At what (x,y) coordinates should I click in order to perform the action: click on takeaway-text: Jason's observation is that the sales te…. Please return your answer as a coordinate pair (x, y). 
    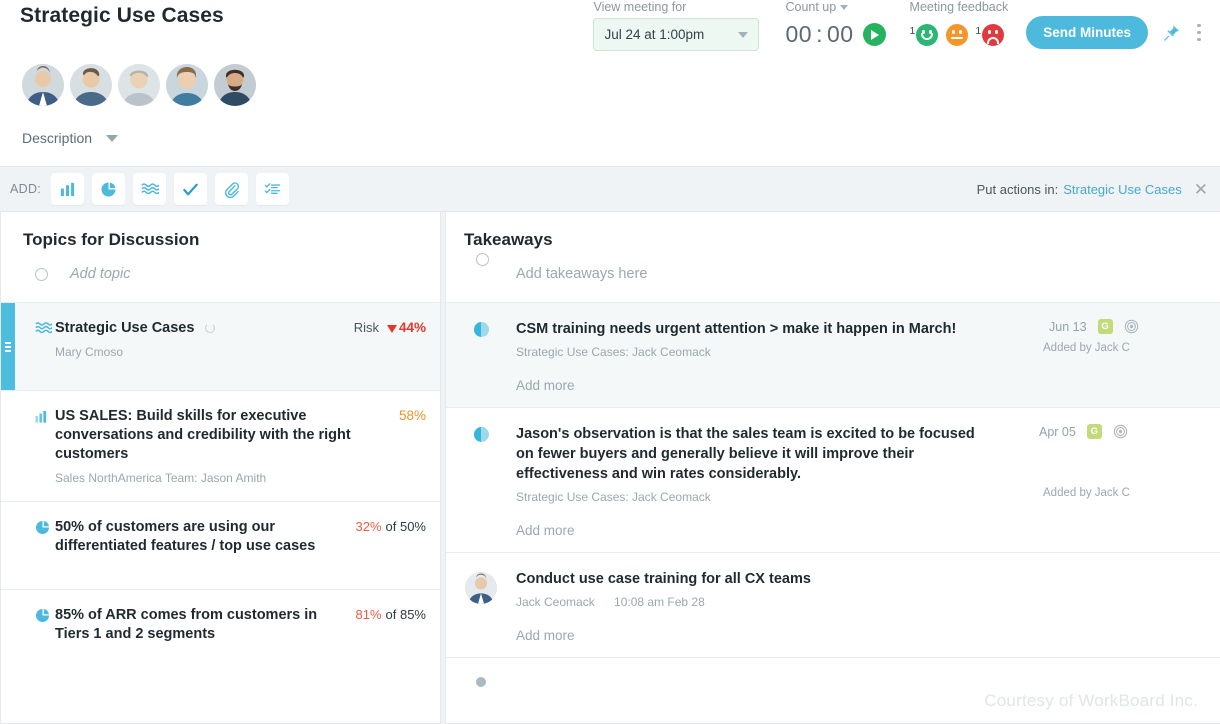
    Looking at the image, I should click on (745, 454).